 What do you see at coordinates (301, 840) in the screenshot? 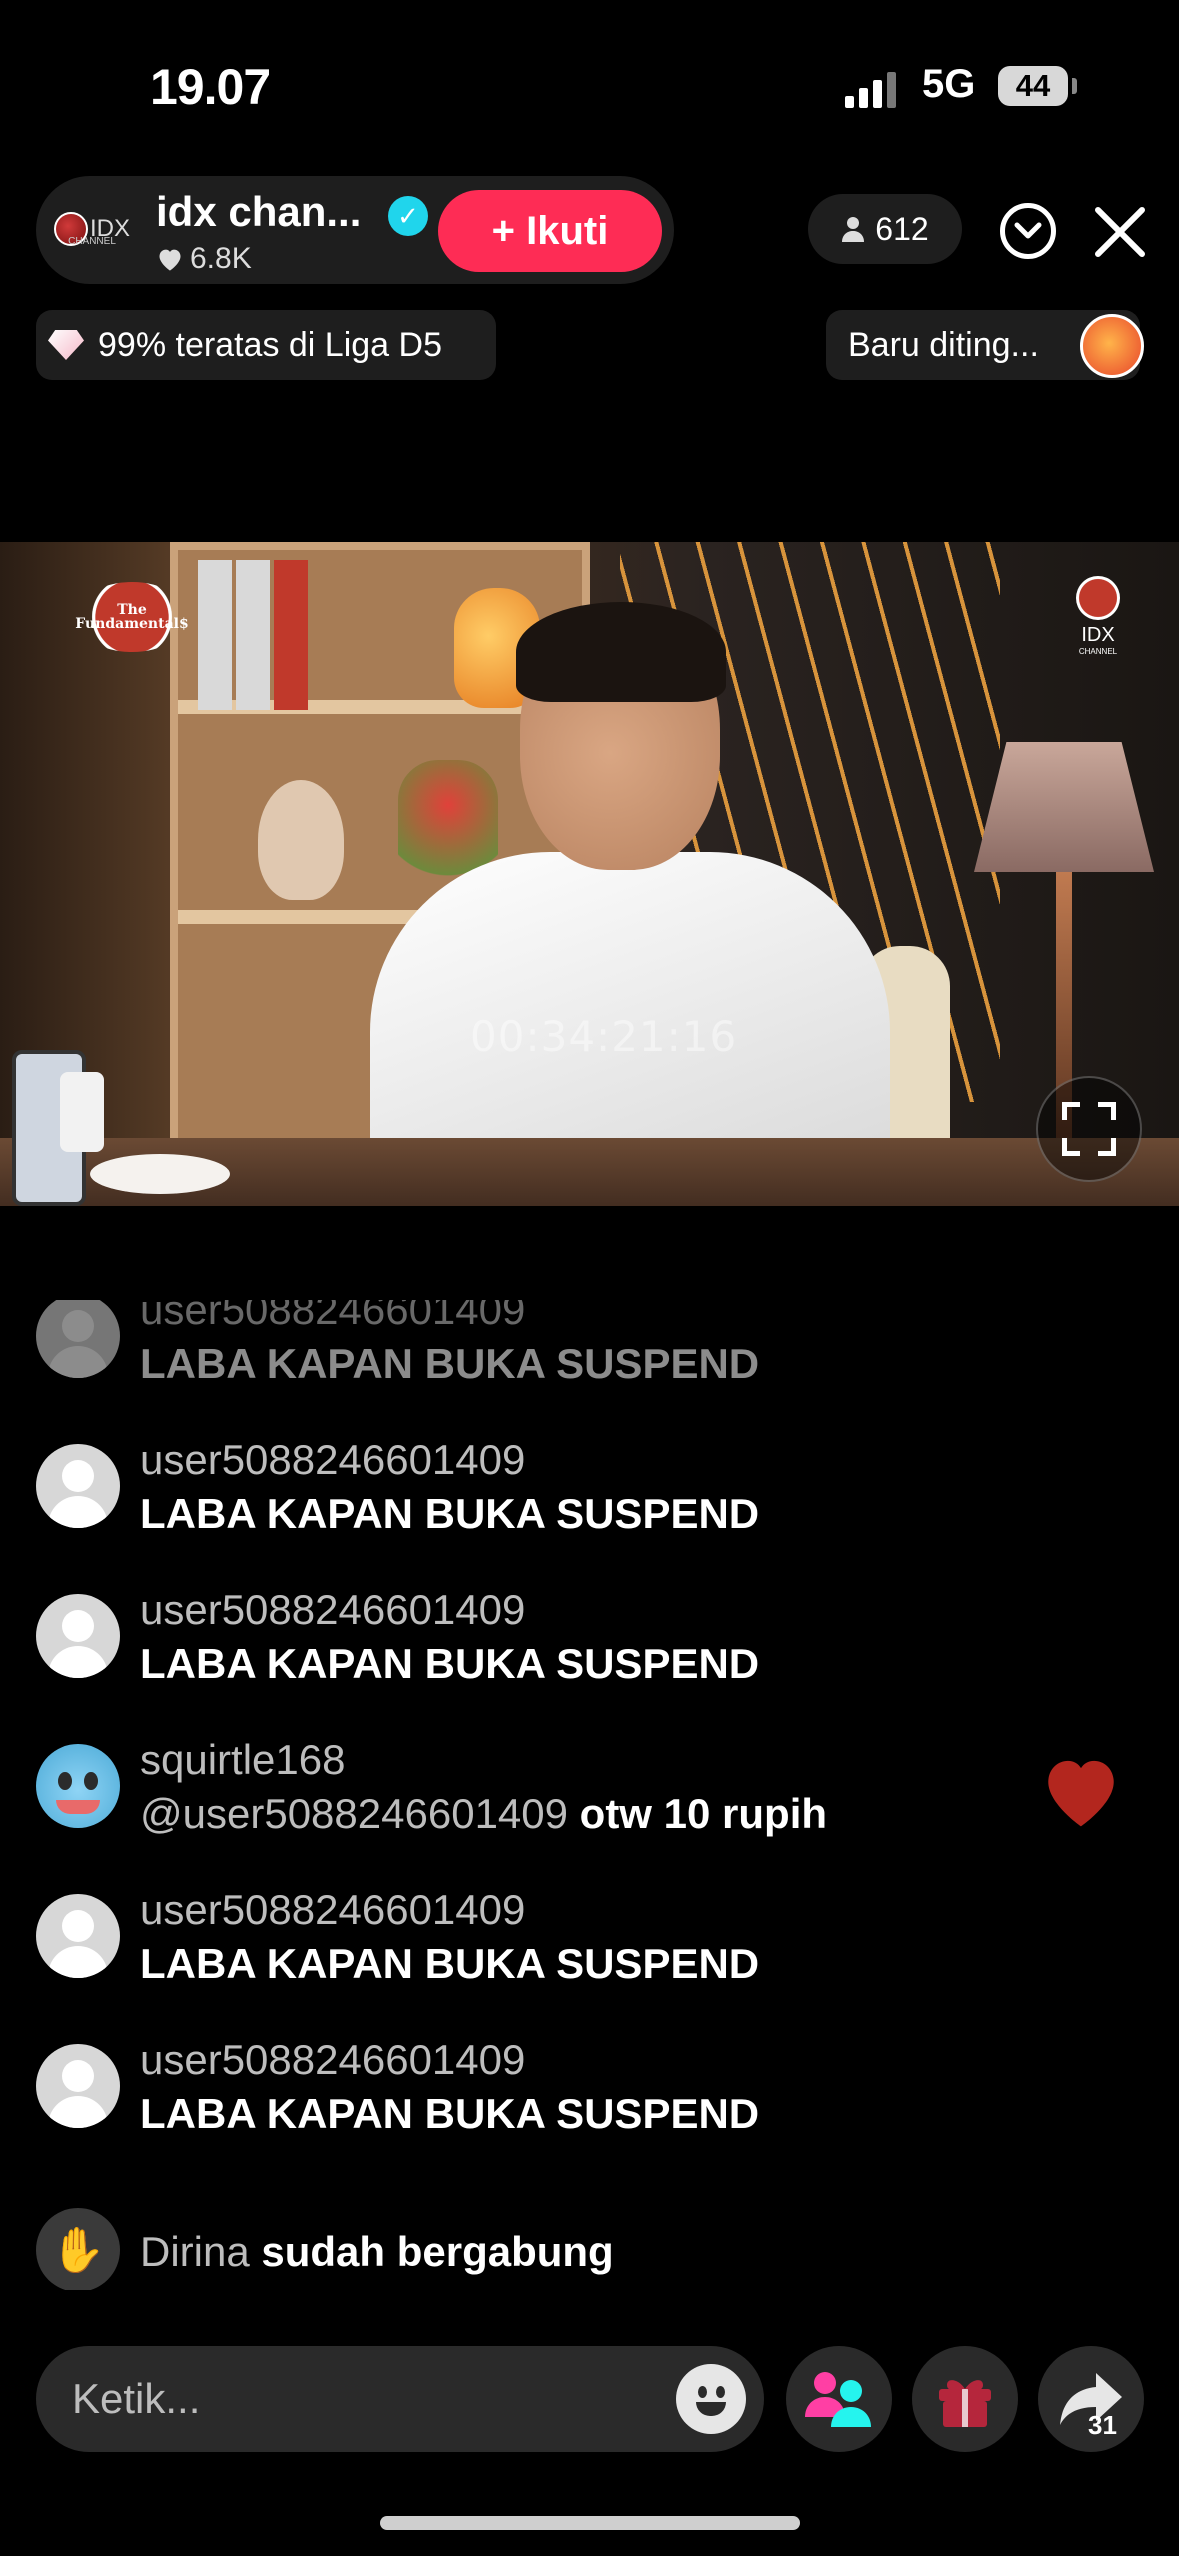
I see `video-ornament` at bounding box center [301, 840].